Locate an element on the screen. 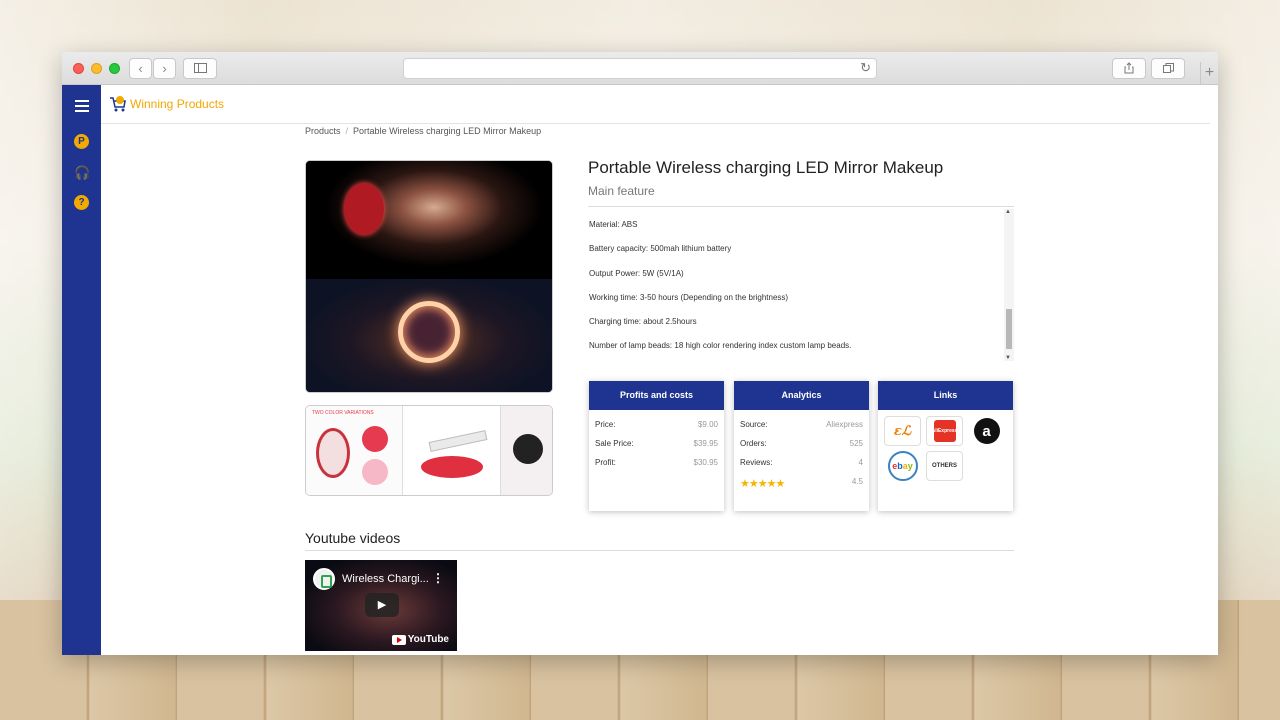  alibaba-link: ɛℒ is located at coordinates (902, 431).